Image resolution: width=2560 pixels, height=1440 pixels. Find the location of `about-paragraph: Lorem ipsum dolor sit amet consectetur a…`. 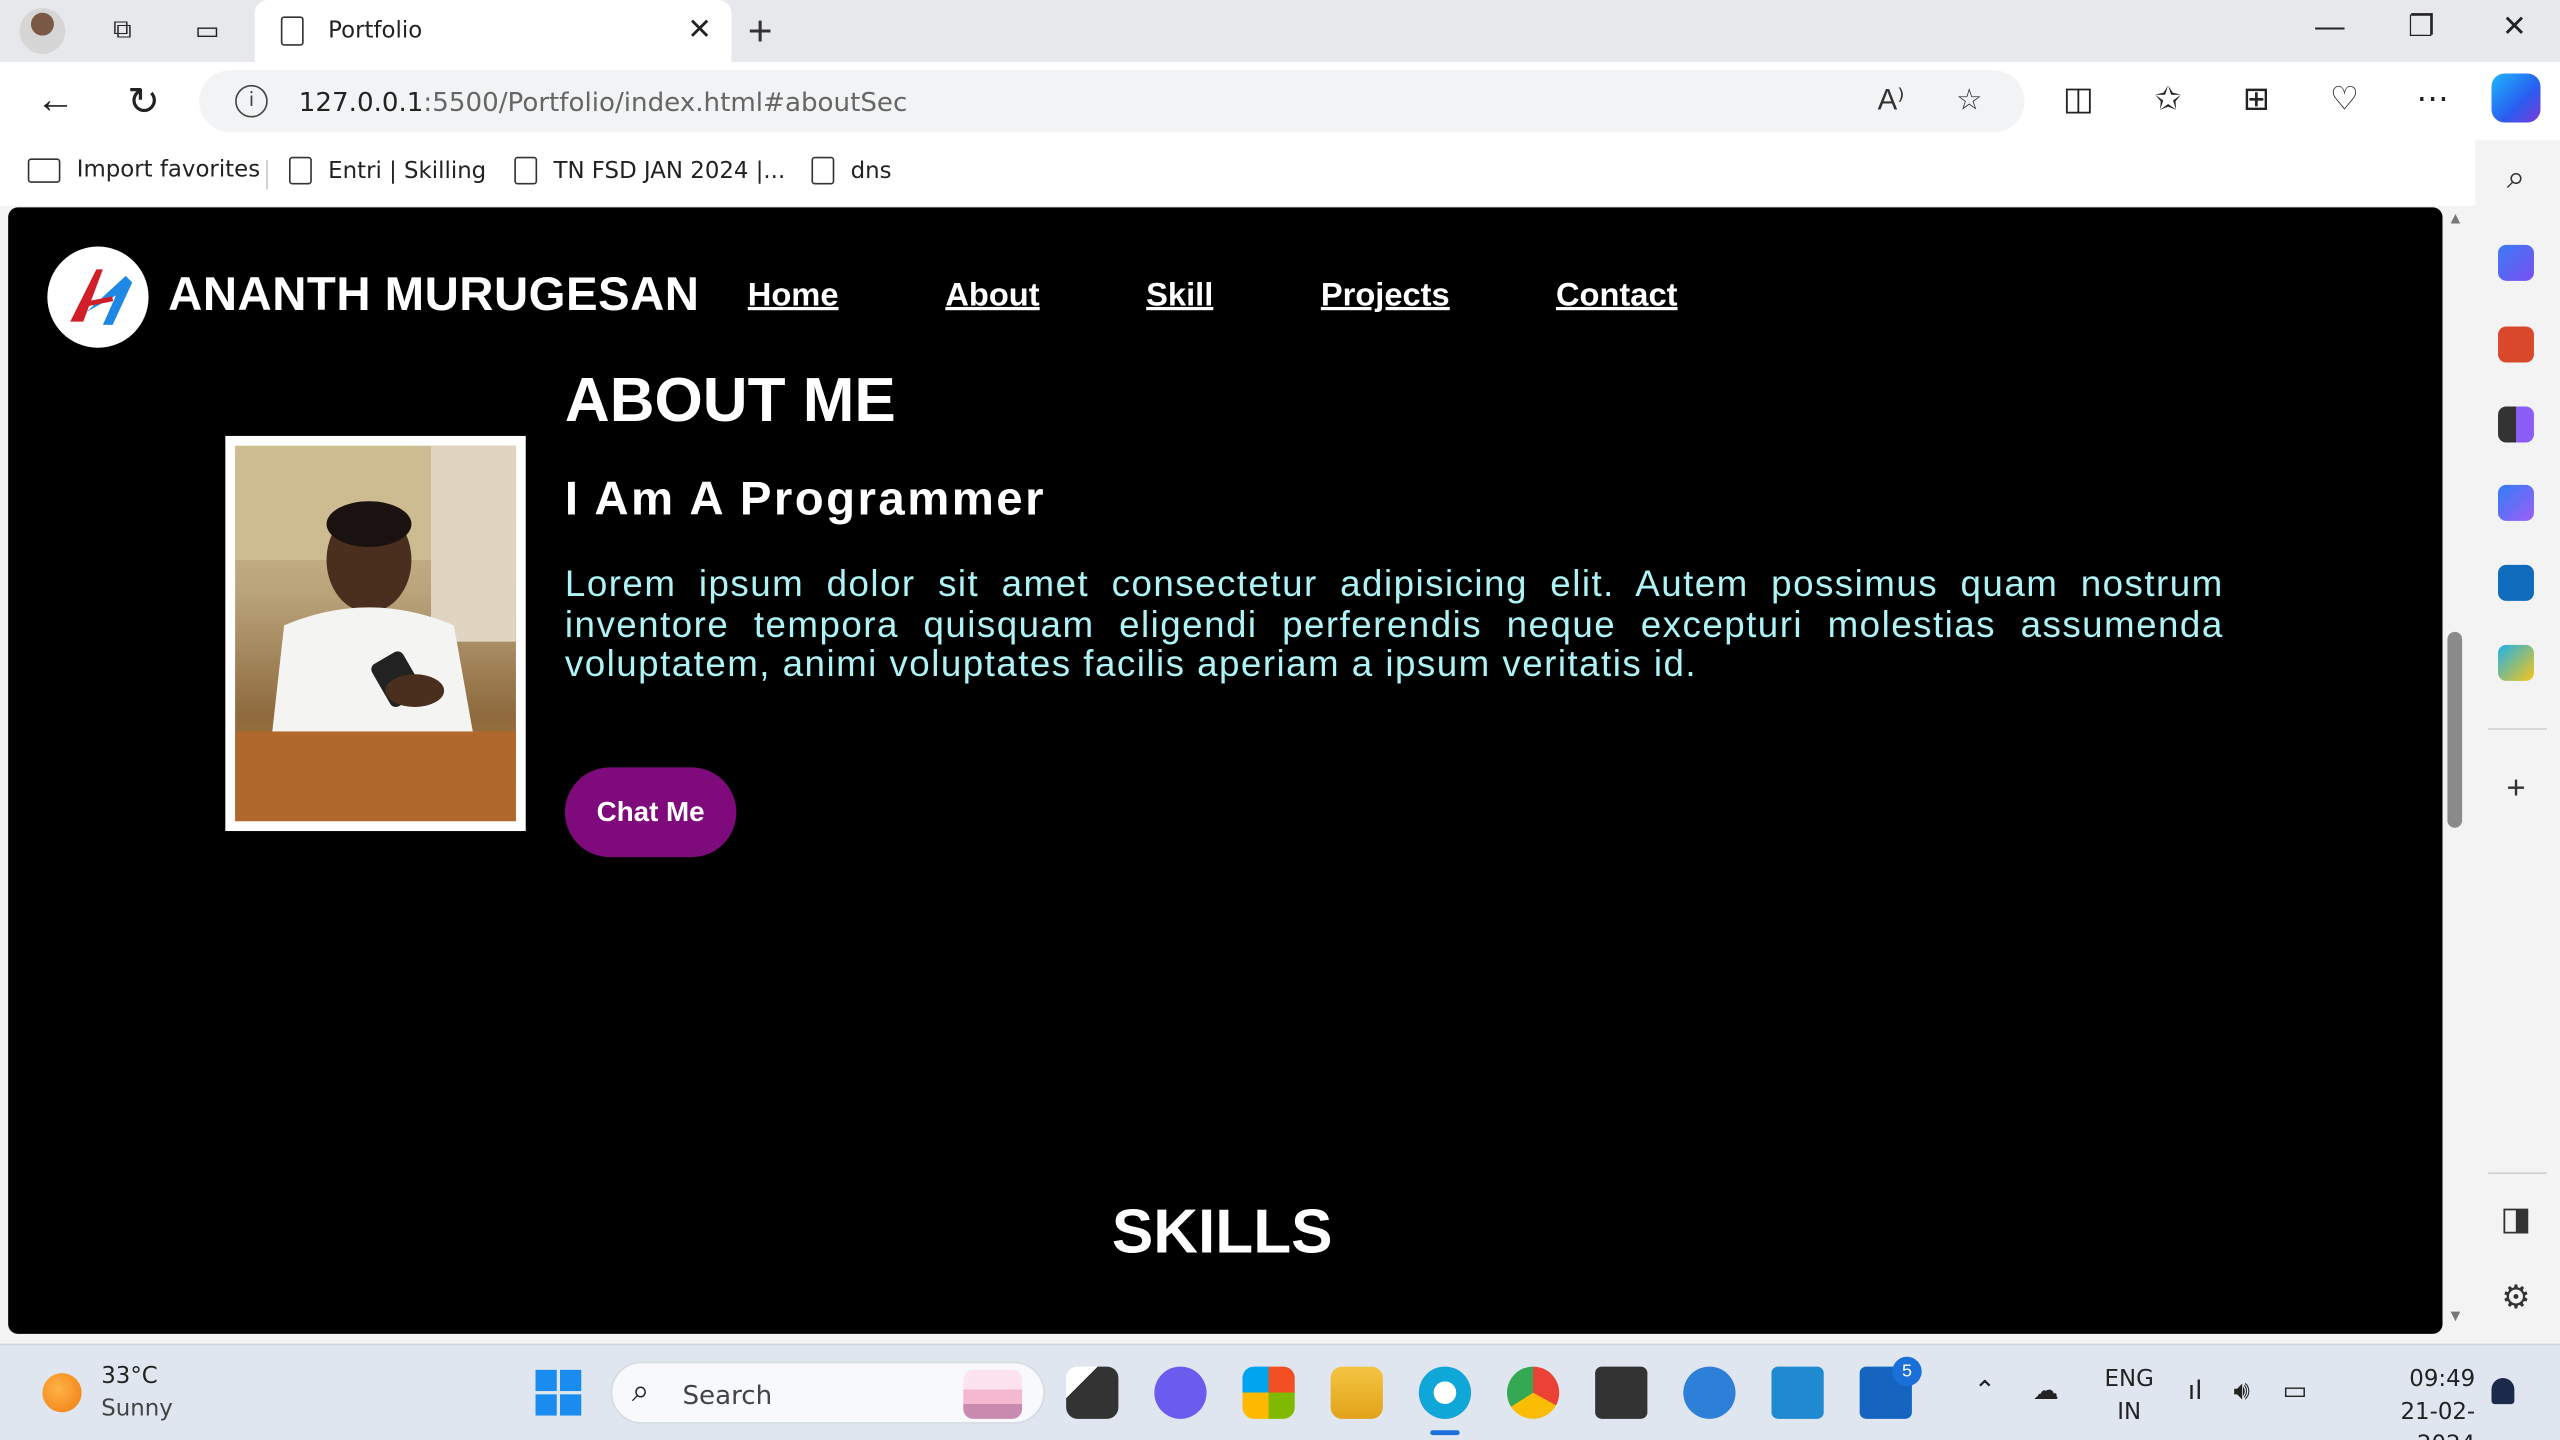

about-paragraph: Lorem ipsum dolor sit amet consectetur a… is located at coordinates (1394, 624).